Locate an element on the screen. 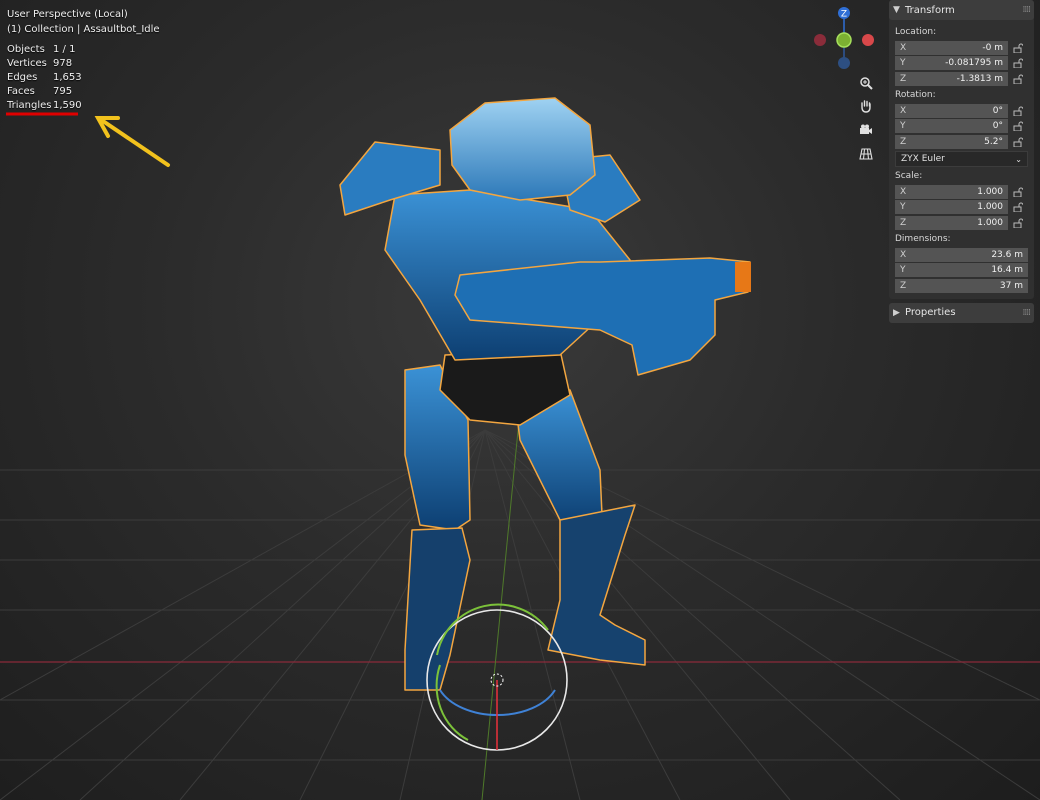 The height and width of the screenshot is (800, 1040). chevron-right-icon: ▶ is located at coordinates (896, 312).